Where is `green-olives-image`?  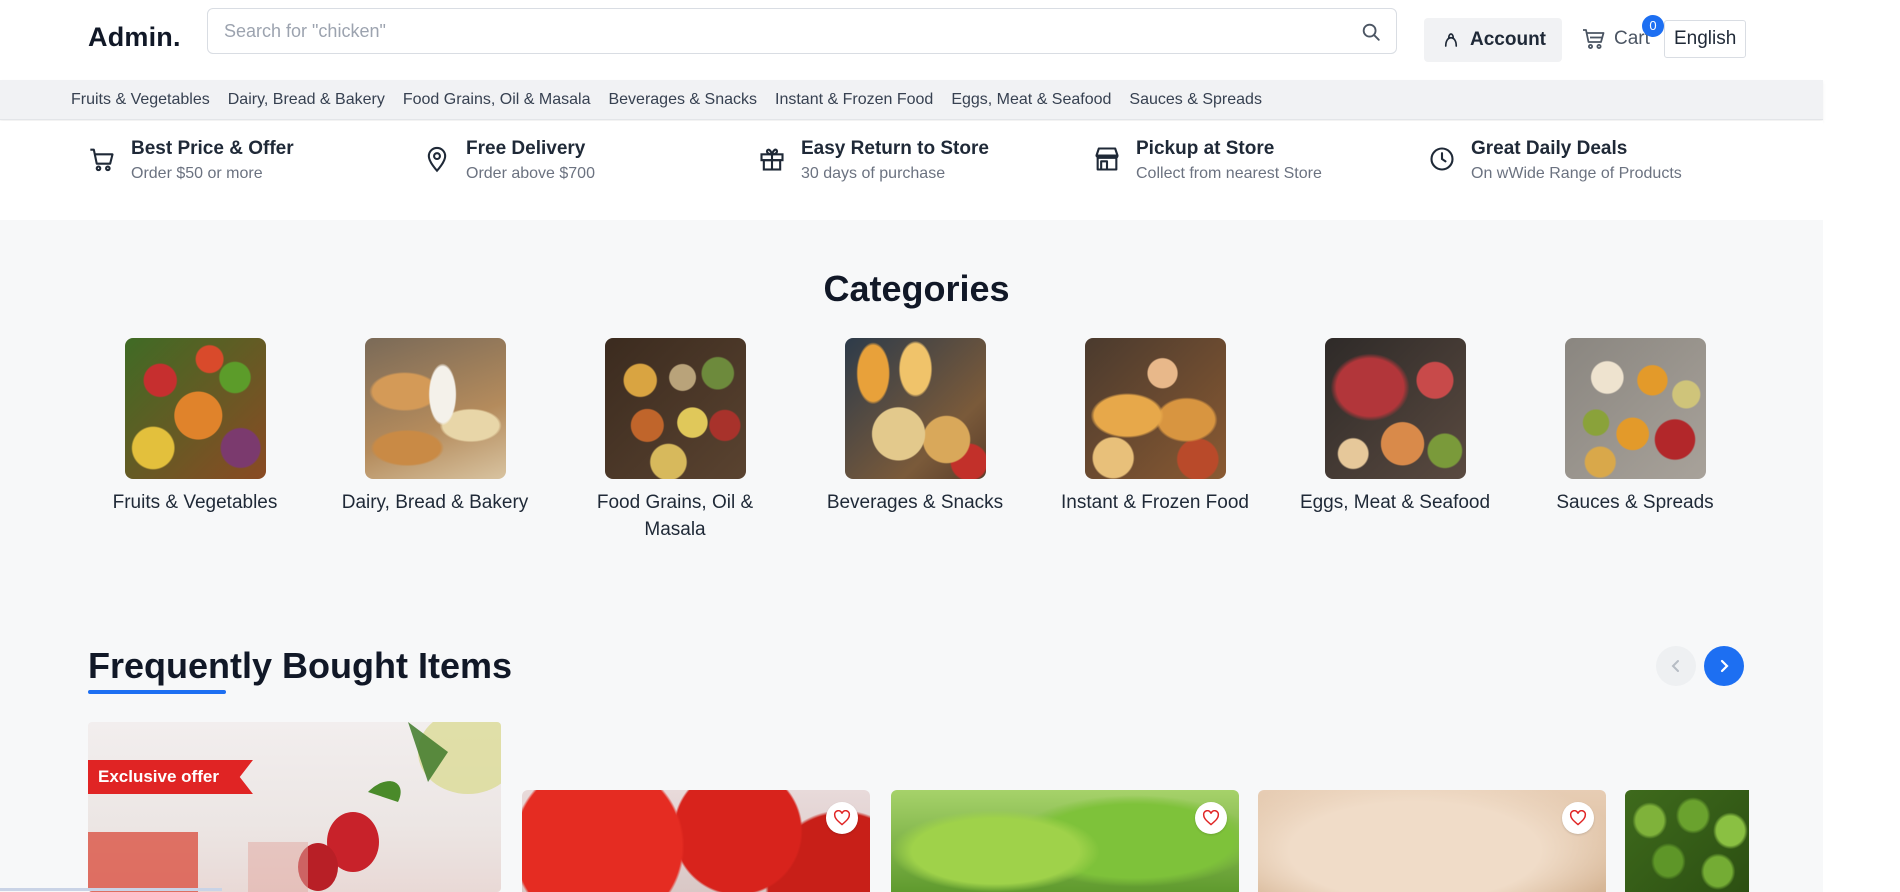
green-olives-image is located at coordinates (1687, 841).